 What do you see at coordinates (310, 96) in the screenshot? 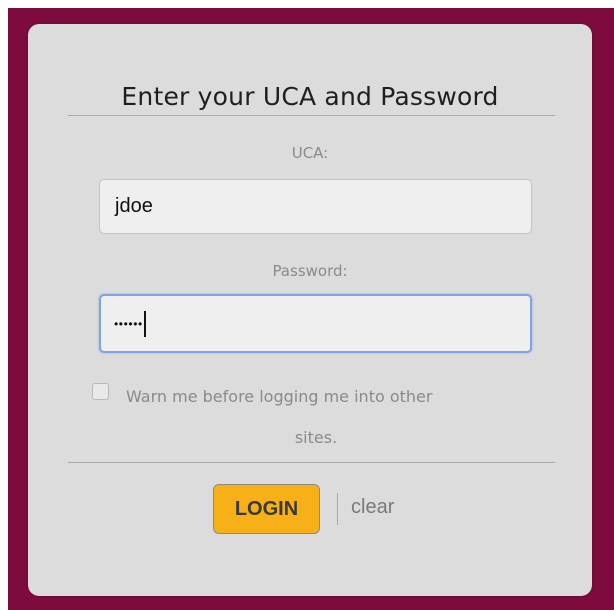
I see `login-title: Enter your UCA and Password` at bounding box center [310, 96].